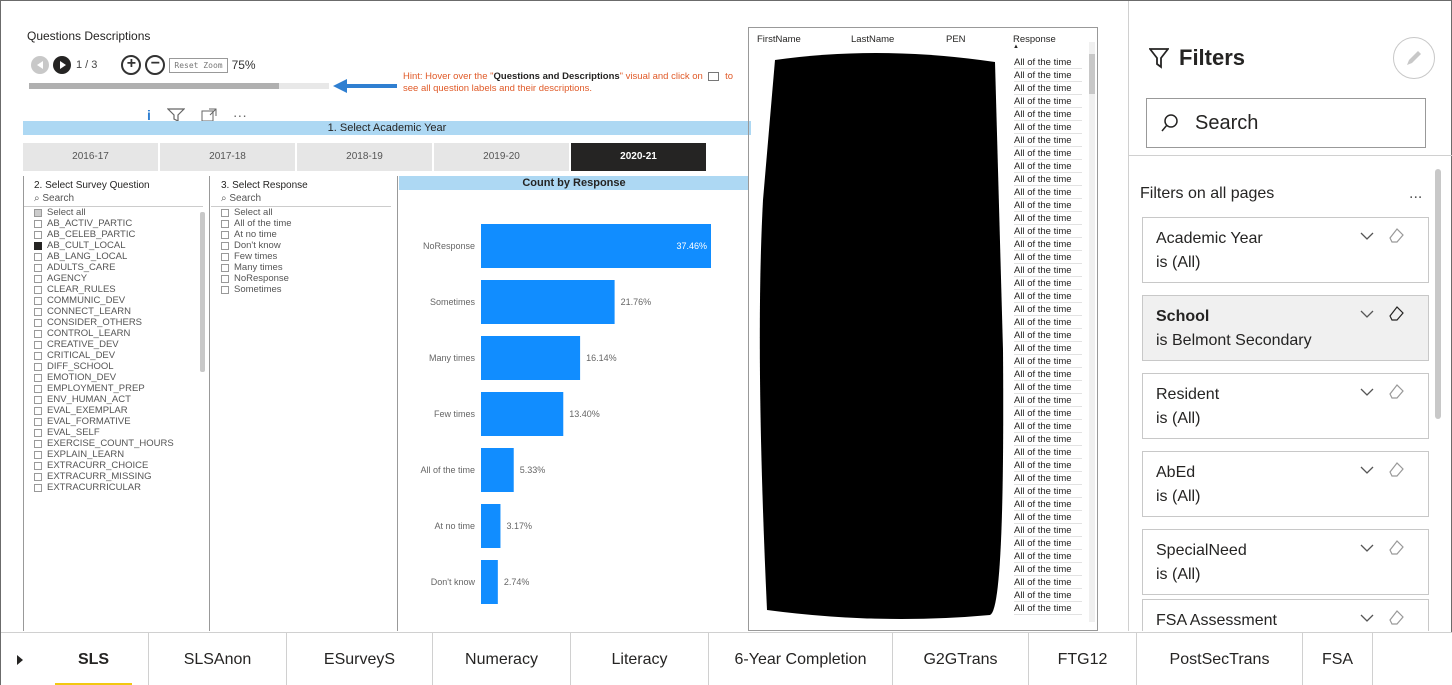 The width and height of the screenshot is (1452, 685). What do you see at coordinates (956, 39) in the screenshot?
I see `column-header: PEN` at bounding box center [956, 39].